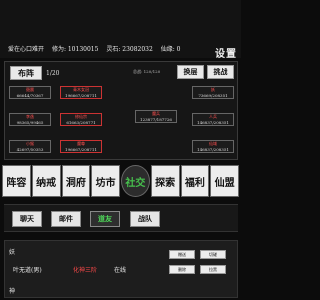 This screenshot has width=320, height=300. I want to click on nav-cave: 洞府, so click(76, 181).